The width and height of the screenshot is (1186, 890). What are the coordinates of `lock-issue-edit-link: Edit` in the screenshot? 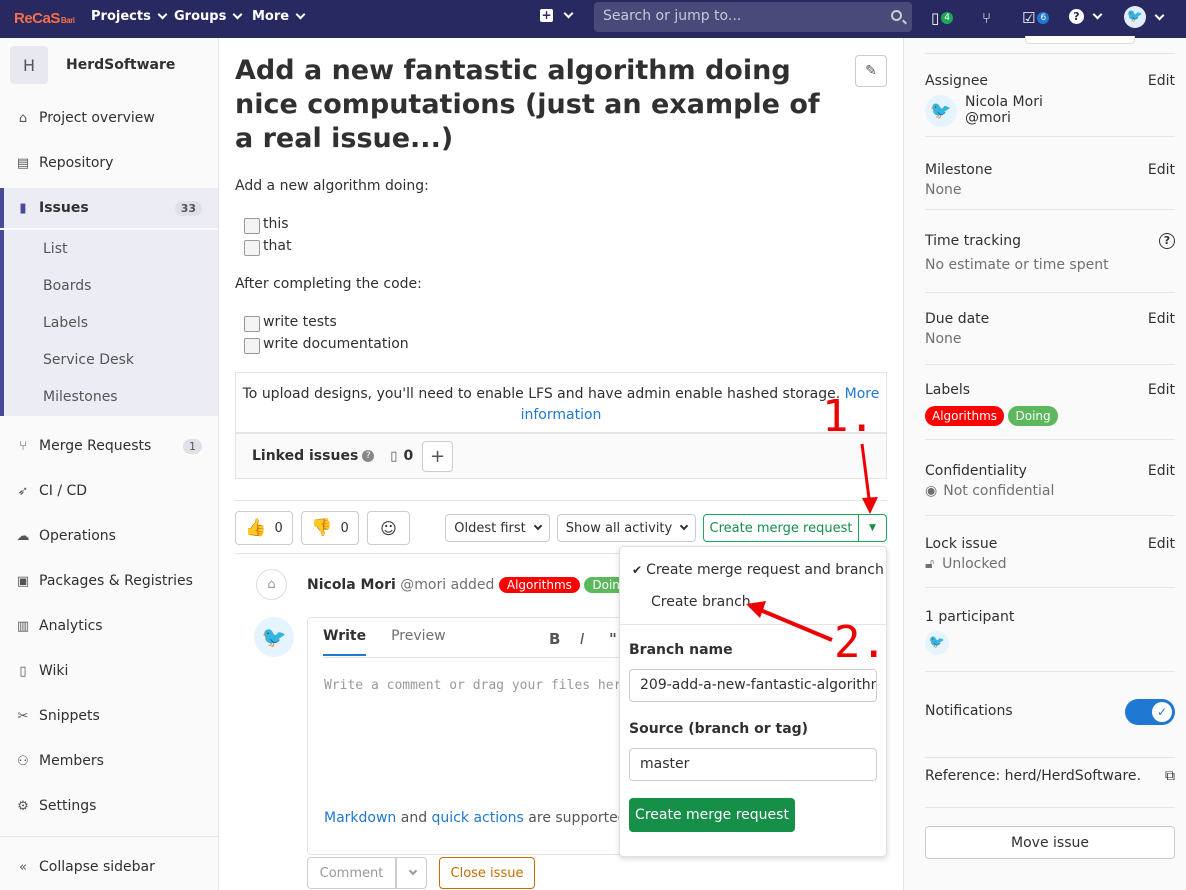 It's located at (1161, 544).